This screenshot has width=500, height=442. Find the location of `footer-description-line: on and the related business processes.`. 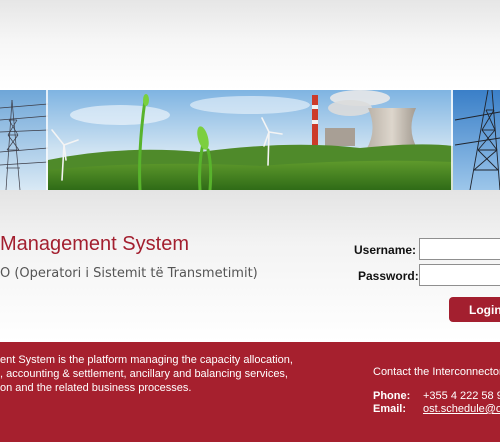

footer-description-line: on and the related business processes. is located at coordinates (96, 388).